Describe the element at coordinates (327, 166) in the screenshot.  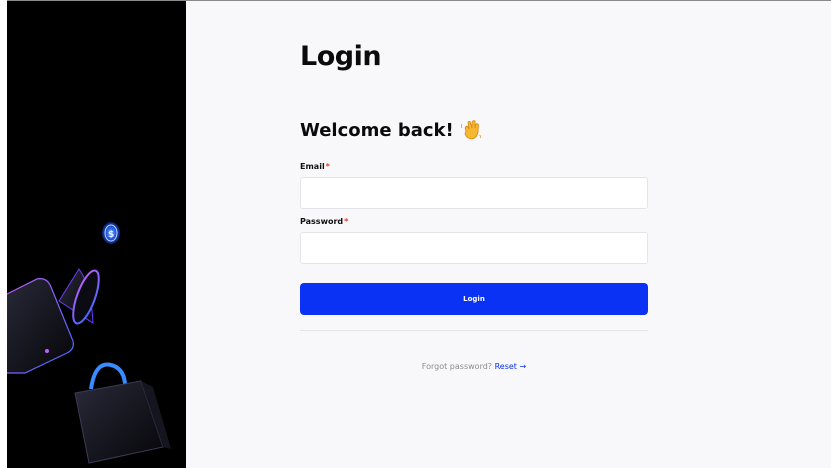
I see `email-required-marker: *` at that location.